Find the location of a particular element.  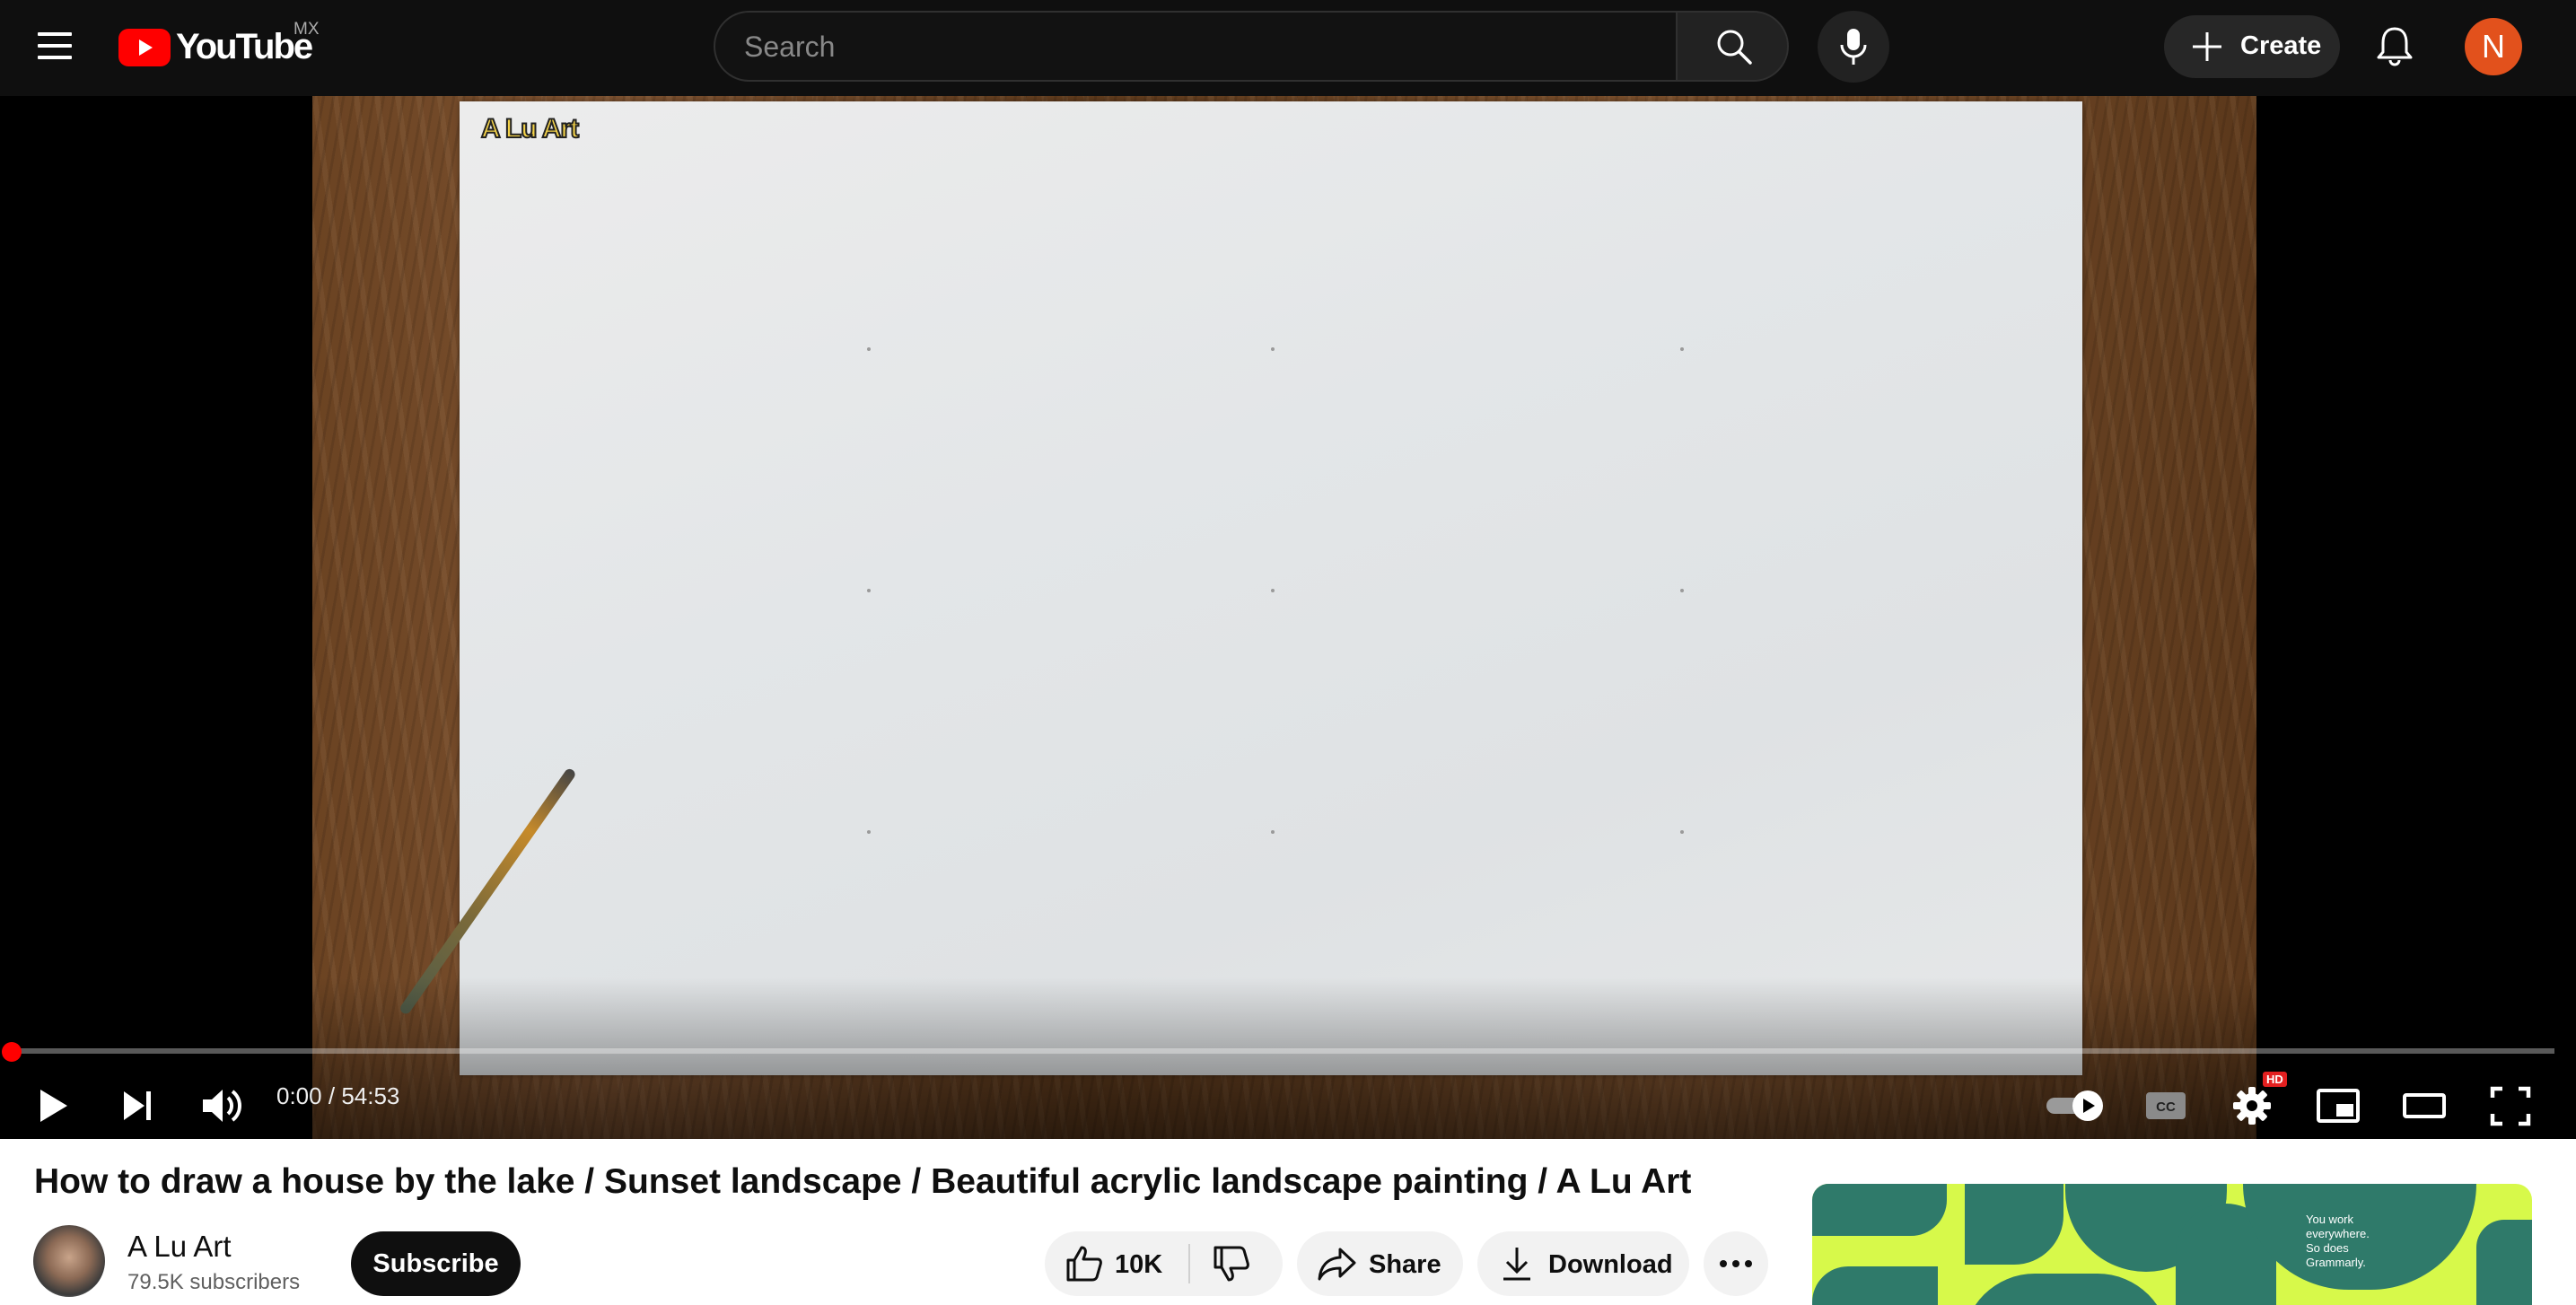

voice-search-button is located at coordinates (1853, 47).